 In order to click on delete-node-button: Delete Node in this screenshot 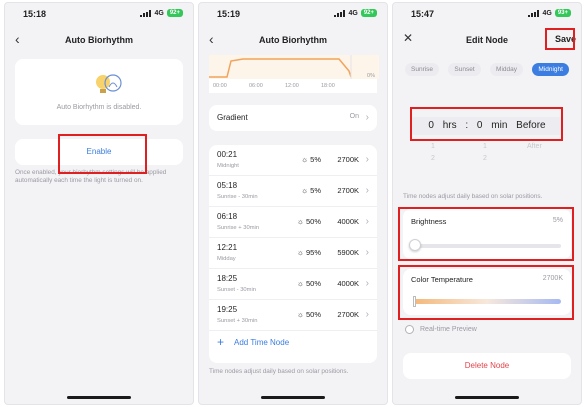, I will do `click(487, 366)`.